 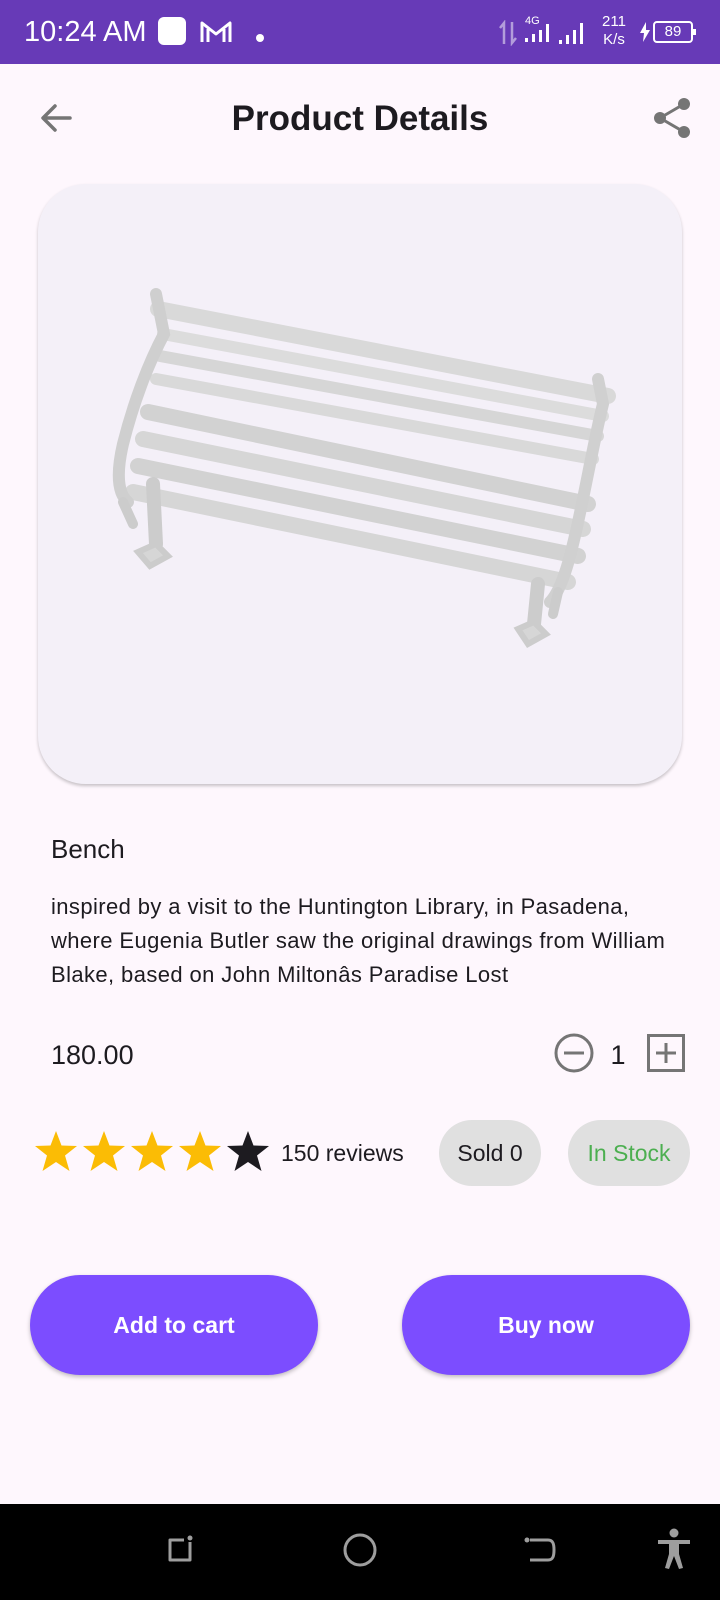 I want to click on network-speed-unit: K/s, so click(x=614, y=39).